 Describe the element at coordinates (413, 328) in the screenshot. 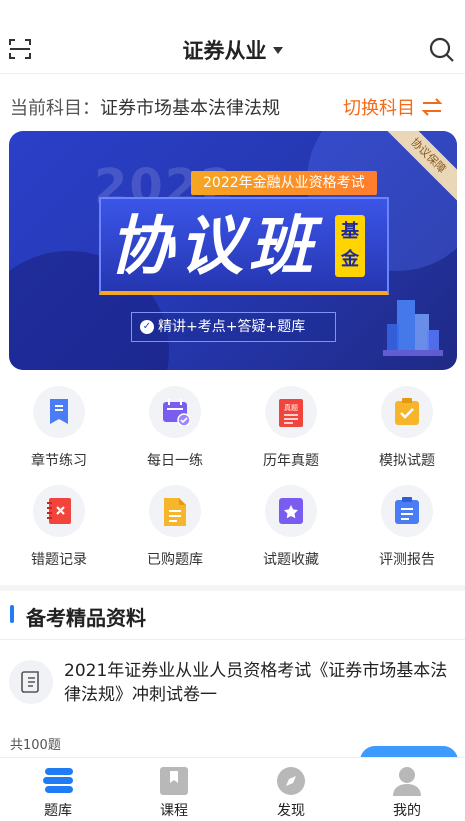

I see `cubes-illustration-icon` at that location.